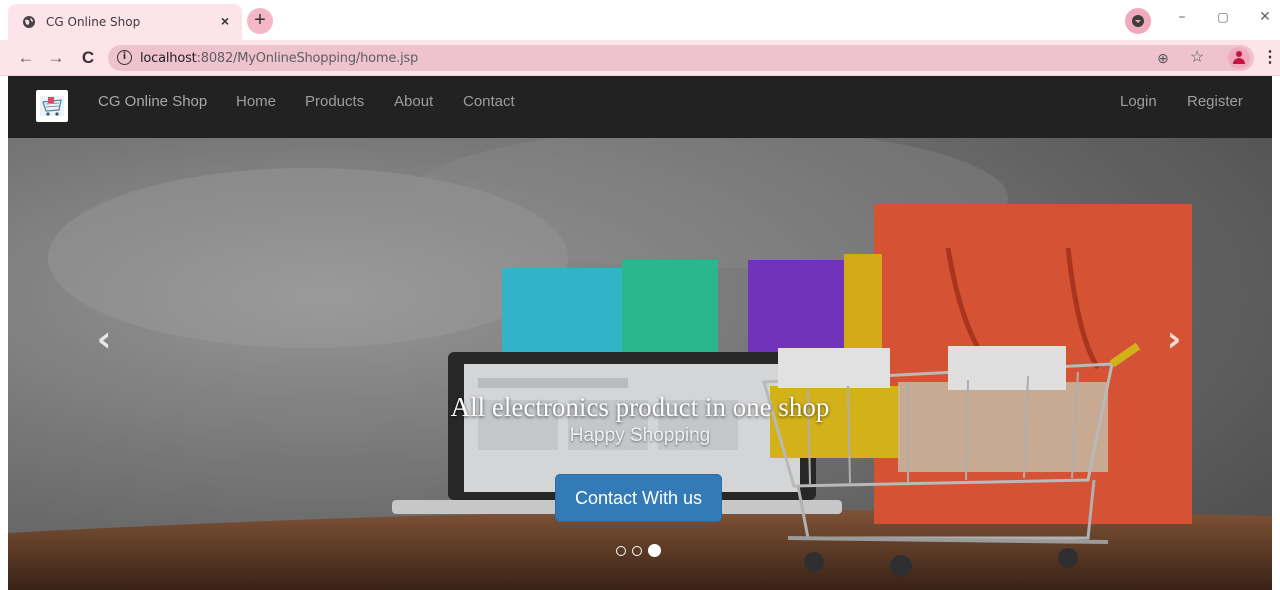 The image size is (1280, 590). Describe the element at coordinates (26, 58) in the screenshot. I see `back-button: ←` at that location.